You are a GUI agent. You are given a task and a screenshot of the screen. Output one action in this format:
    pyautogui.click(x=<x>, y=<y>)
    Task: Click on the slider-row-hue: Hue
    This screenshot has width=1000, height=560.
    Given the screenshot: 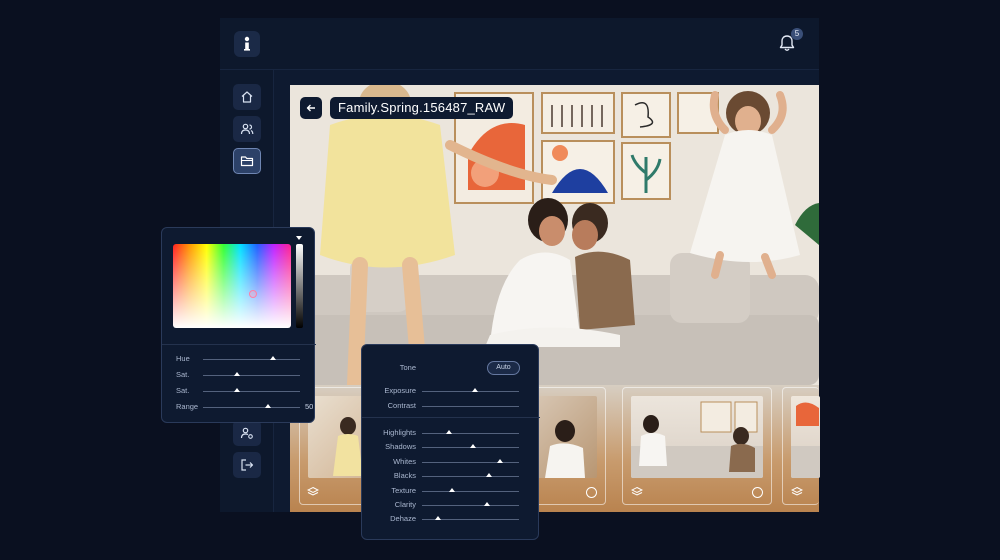 What is the action you would take?
    pyautogui.click(x=239, y=360)
    